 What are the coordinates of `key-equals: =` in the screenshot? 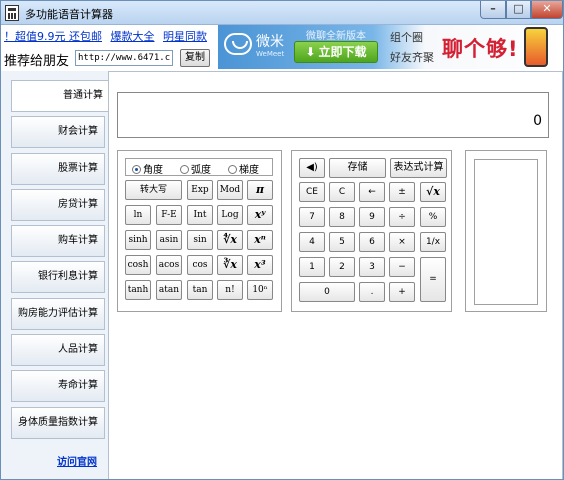 It's located at (433, 279).